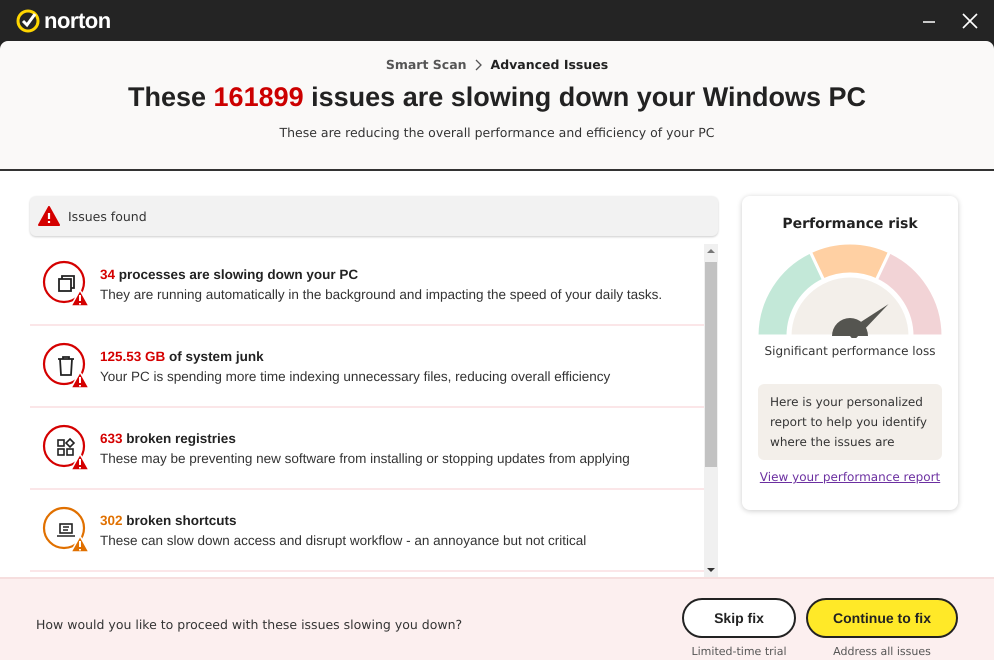  What do you see at coordinates (549, 64) in the screenshot?
I see `breadcrumb-current: Advanced Issues` at bounding box center [549, 64].